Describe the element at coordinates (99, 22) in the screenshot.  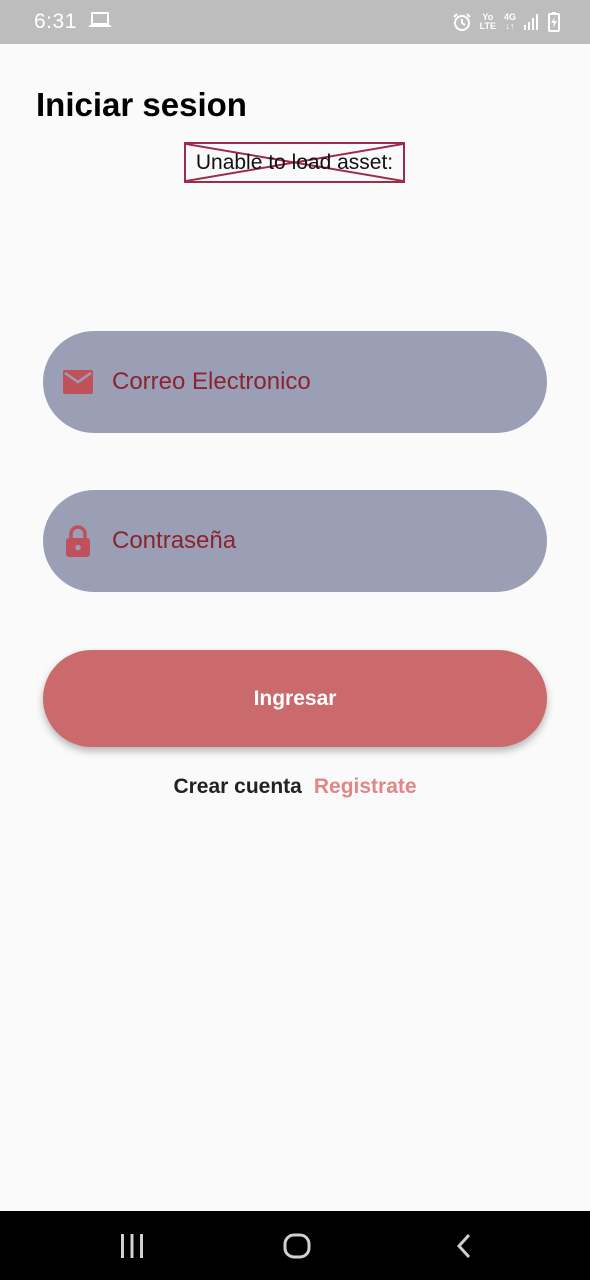
I see `laptop-icon` at that location.